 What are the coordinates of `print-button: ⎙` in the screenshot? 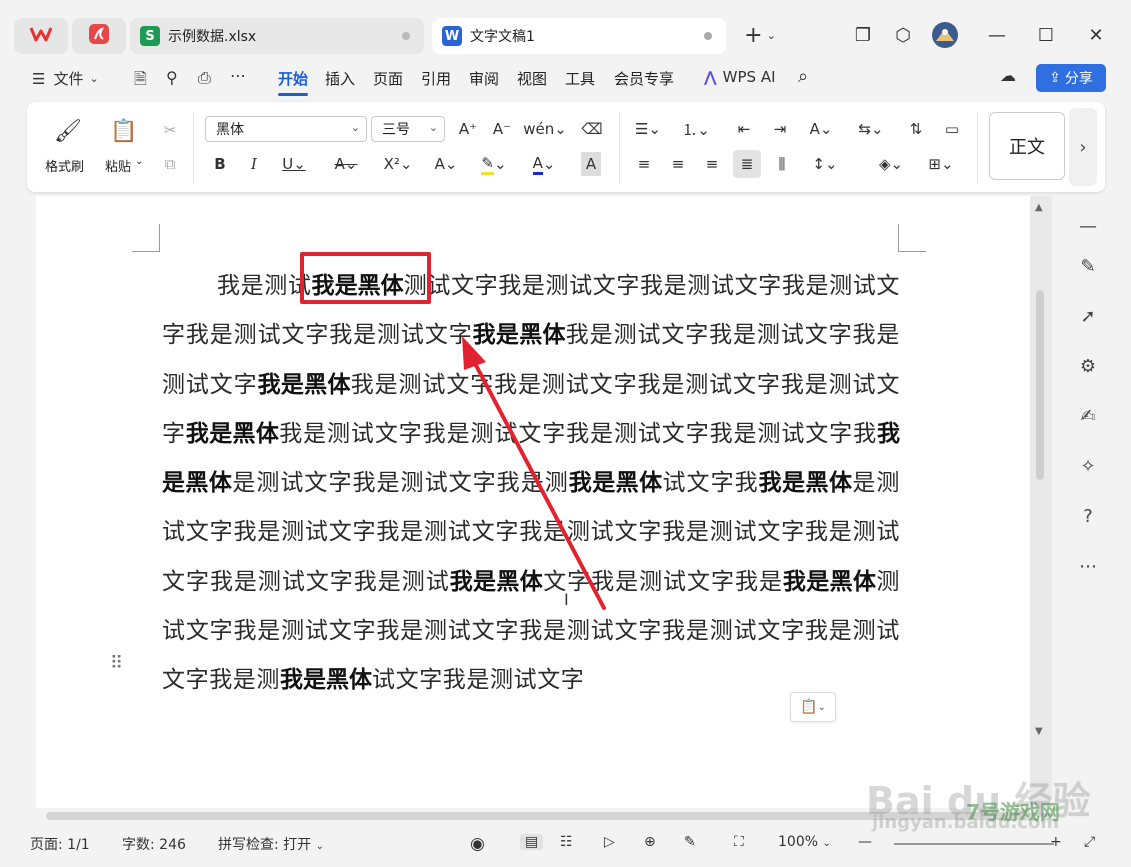 It's located at (204, 78).